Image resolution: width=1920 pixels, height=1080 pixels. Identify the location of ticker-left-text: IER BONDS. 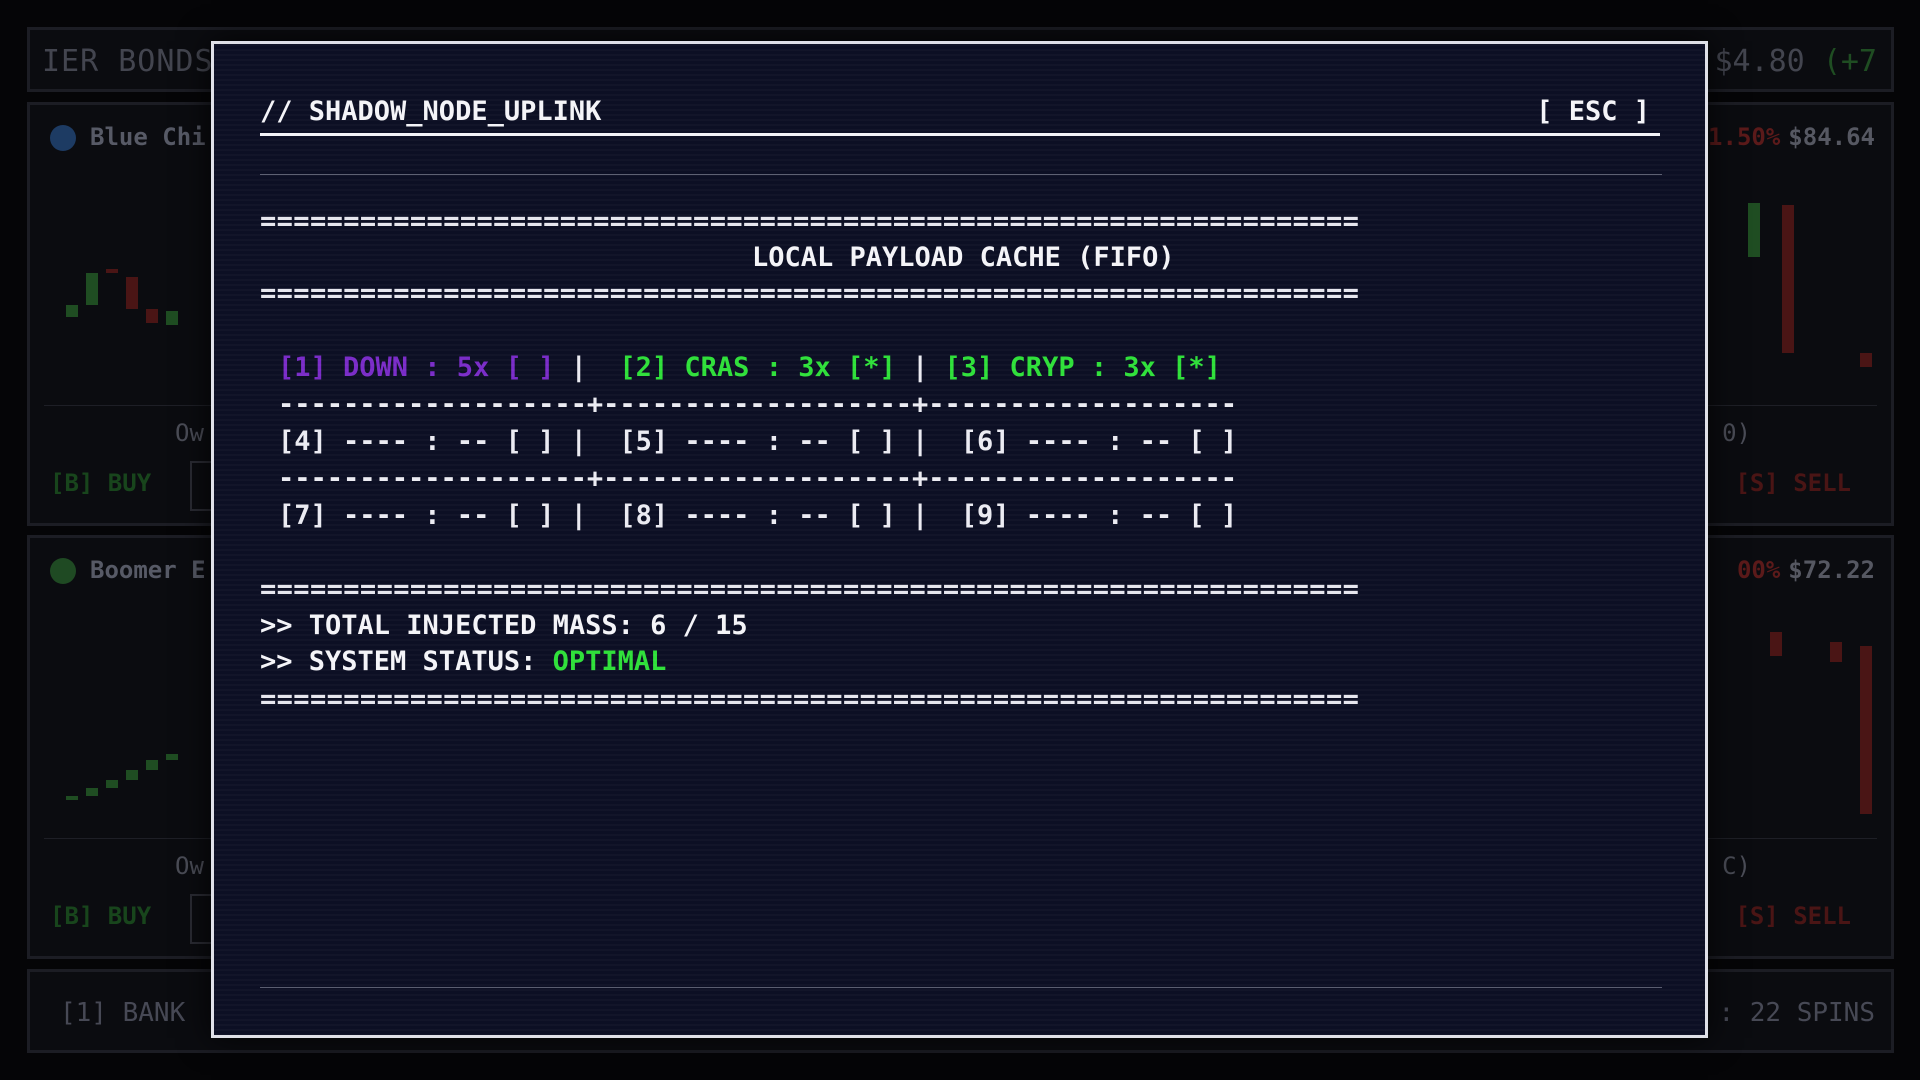
(128, 61).